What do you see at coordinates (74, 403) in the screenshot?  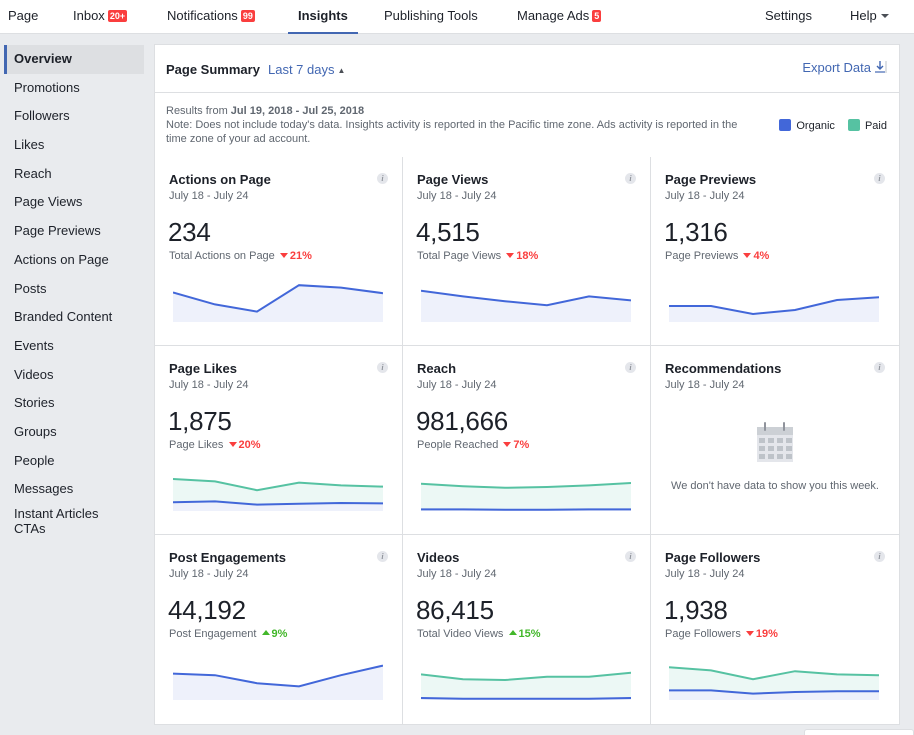 I see `sidebar-item-stories: Stories` at bounding box center [74, 403].